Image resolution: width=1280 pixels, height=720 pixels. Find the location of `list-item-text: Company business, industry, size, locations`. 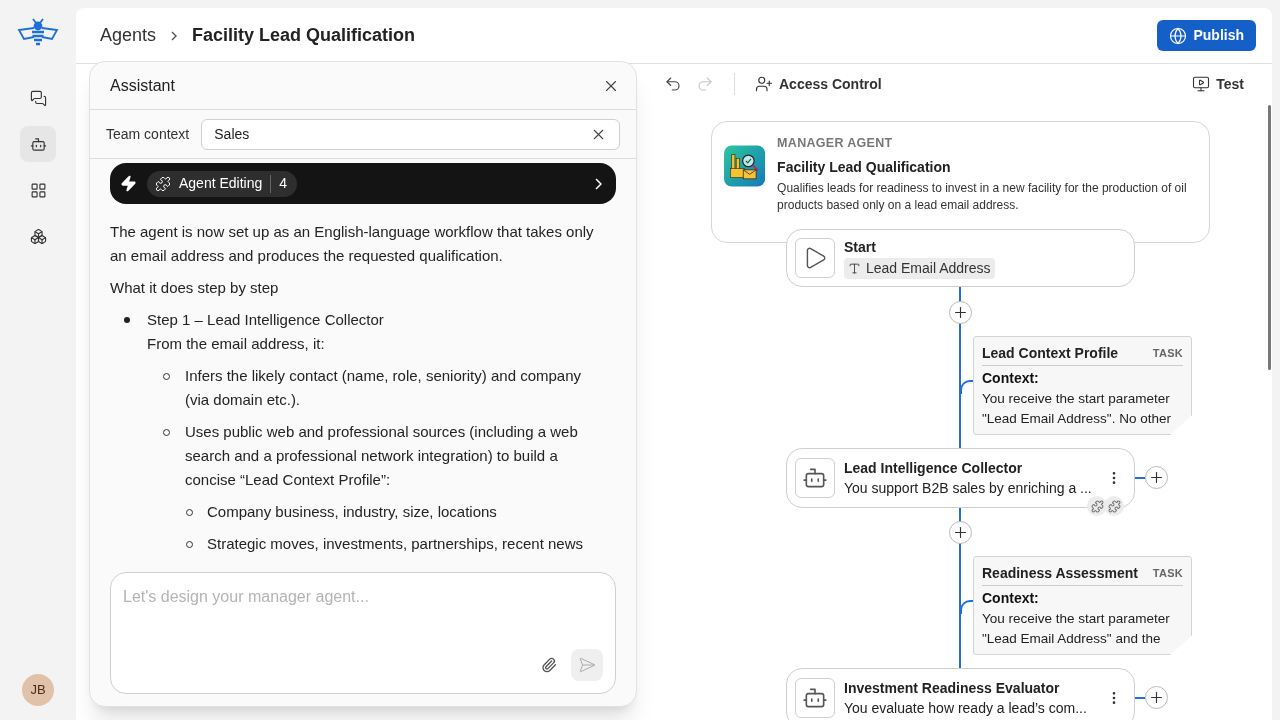

list-item-text: Company business, industry, size, locations is located at coordinates (352, 512).